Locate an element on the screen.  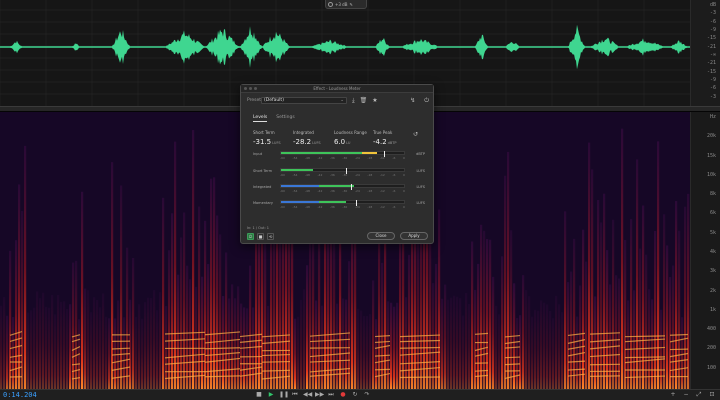
delete-preset-icon: 🗑 is located at coordinates (364, 100).